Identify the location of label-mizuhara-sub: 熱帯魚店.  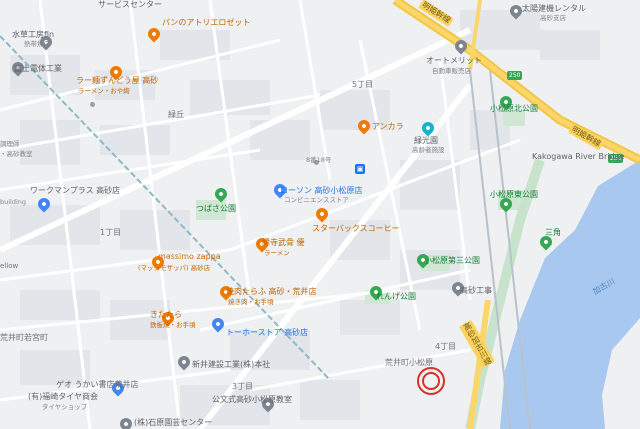
(37, 44).